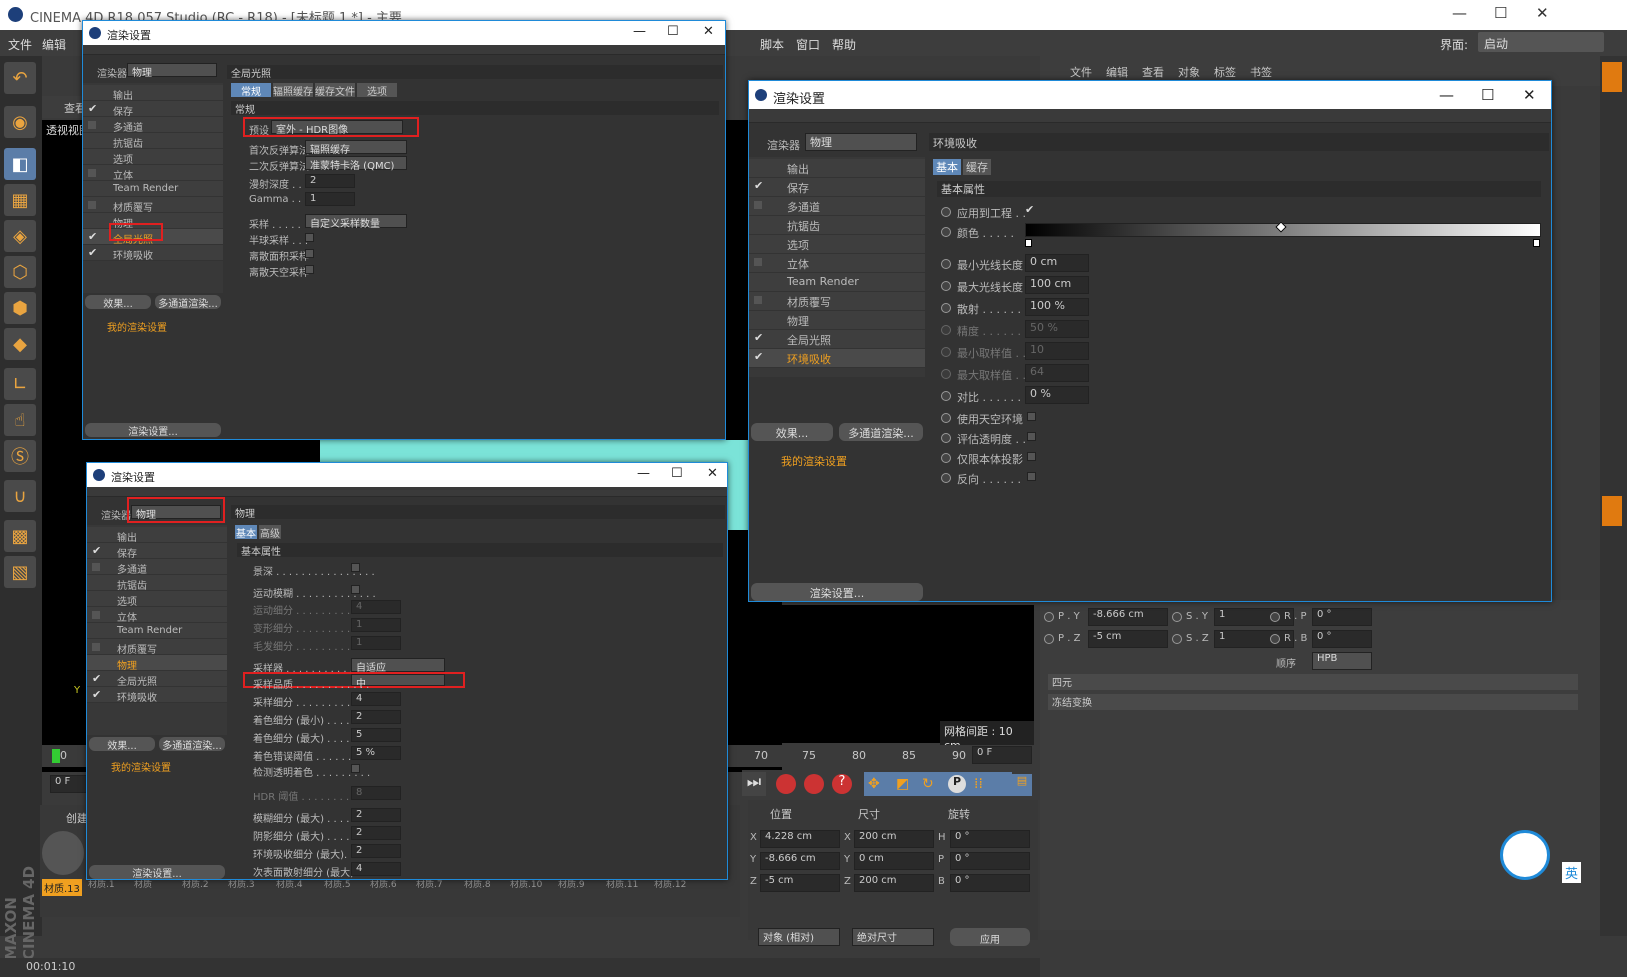  I want to click on end-frame-field: 0 F, so click(1002, 755).